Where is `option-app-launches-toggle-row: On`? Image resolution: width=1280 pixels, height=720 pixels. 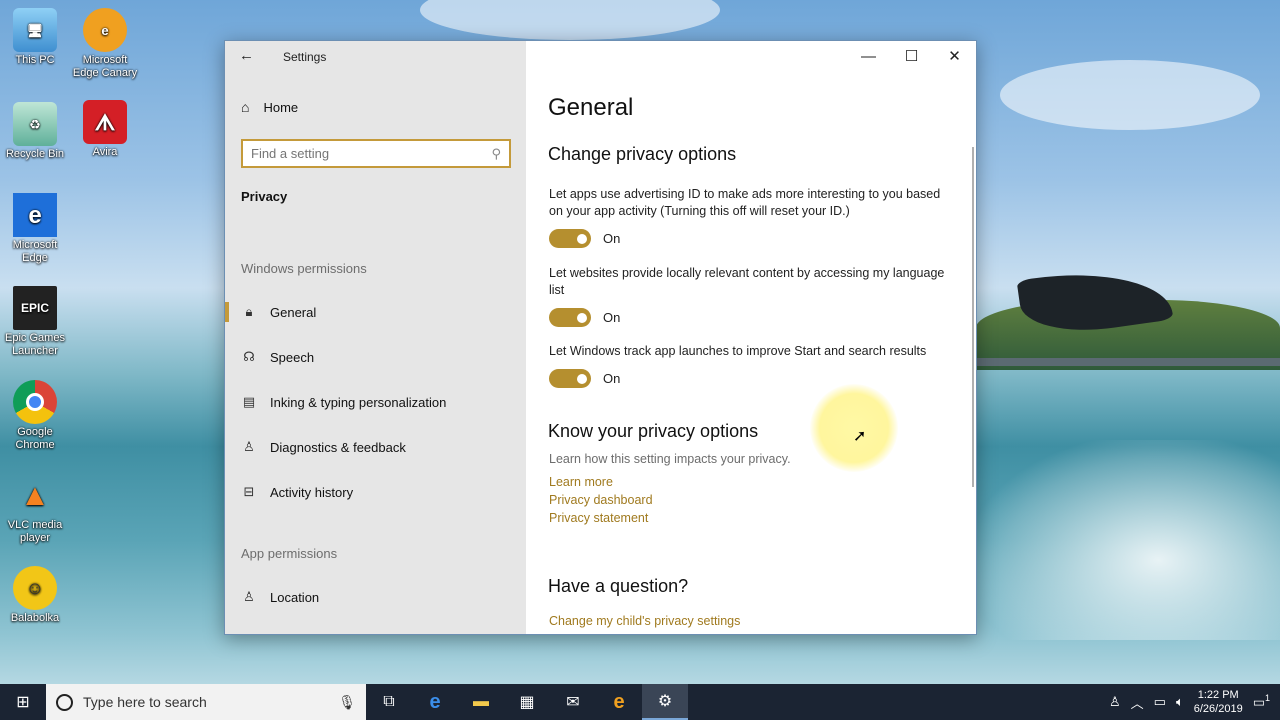 option-app-launches-toggle-row: On is located at coordinates (584, 378).